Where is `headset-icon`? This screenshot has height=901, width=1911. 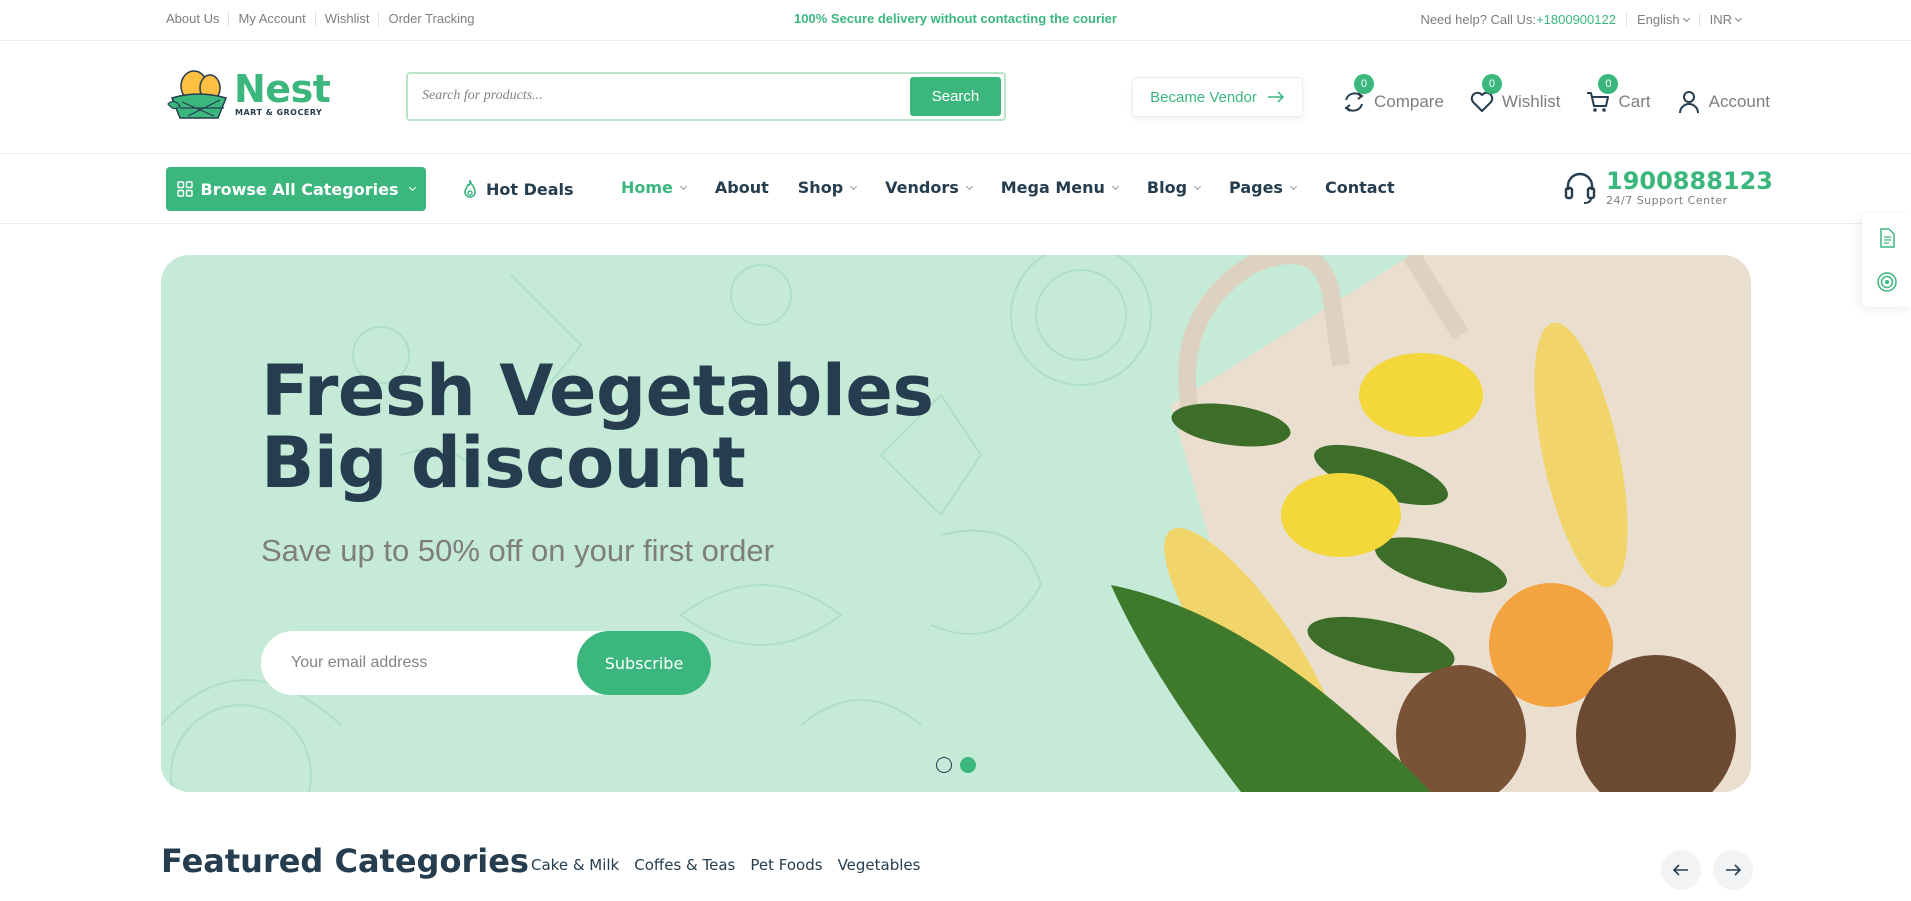 headset-icon is located at coordinates (1580, 188).